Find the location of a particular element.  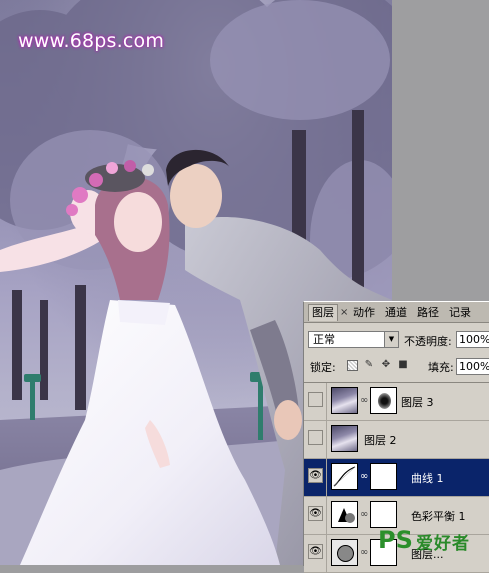

tab-paths: 路径 is located at coordinates (428, 313).